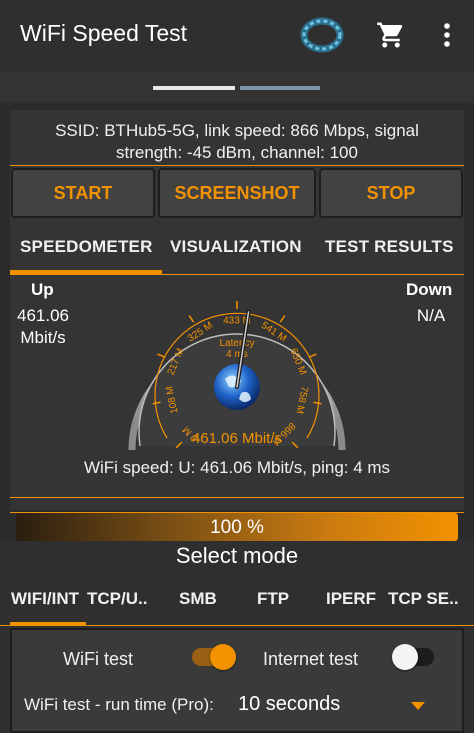 The height and width of the screenshot is (733, 474). What do you see at coordinates (48, 600) in the screenshot?
I see `mode-tab-wifi-internet: WIFI/INT` at bounding box center [48, 600].